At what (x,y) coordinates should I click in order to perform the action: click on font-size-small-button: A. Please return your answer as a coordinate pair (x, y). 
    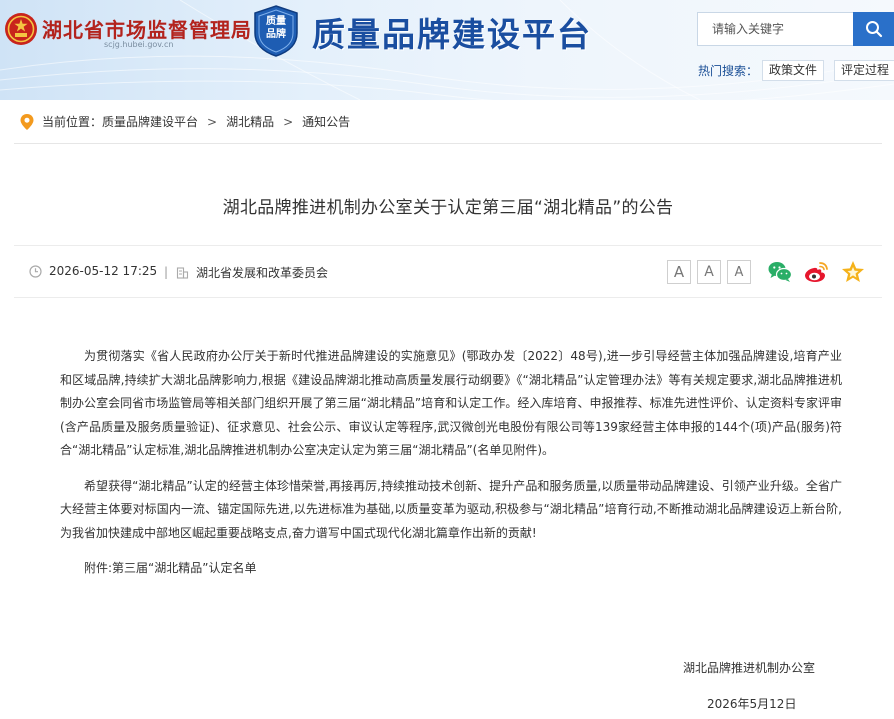
    Looking at the image, I should click on (739, 272).